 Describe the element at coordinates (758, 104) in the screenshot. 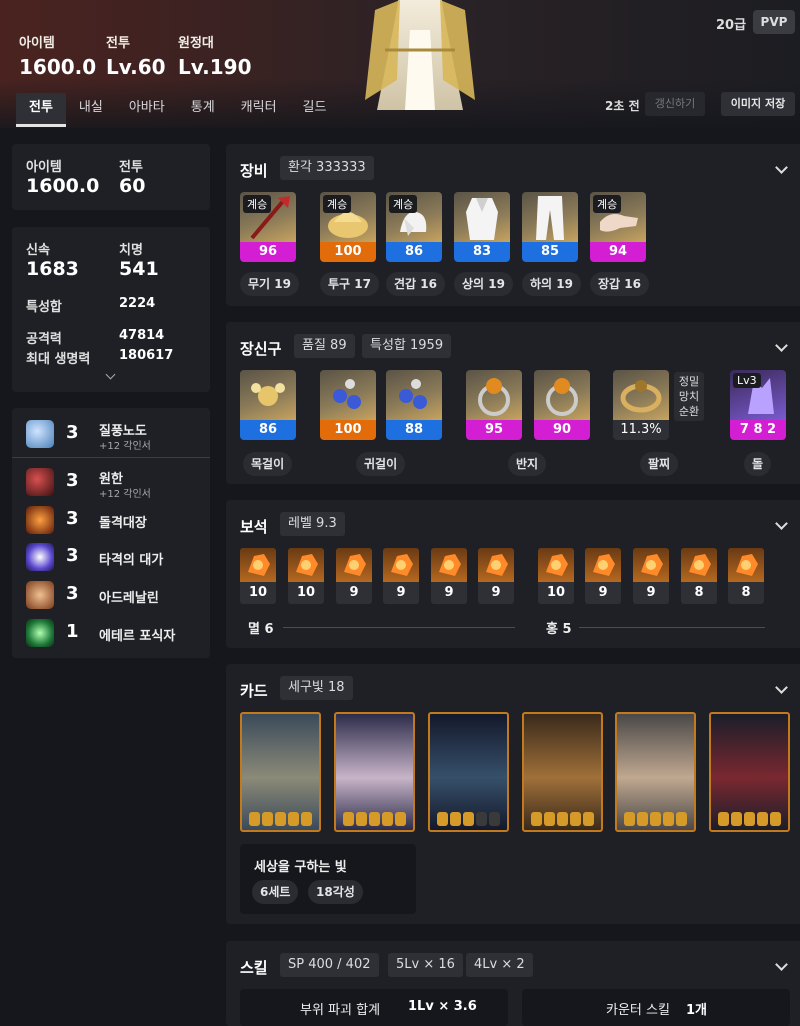

I see `save-image-button: 이미지 저장` at that location.